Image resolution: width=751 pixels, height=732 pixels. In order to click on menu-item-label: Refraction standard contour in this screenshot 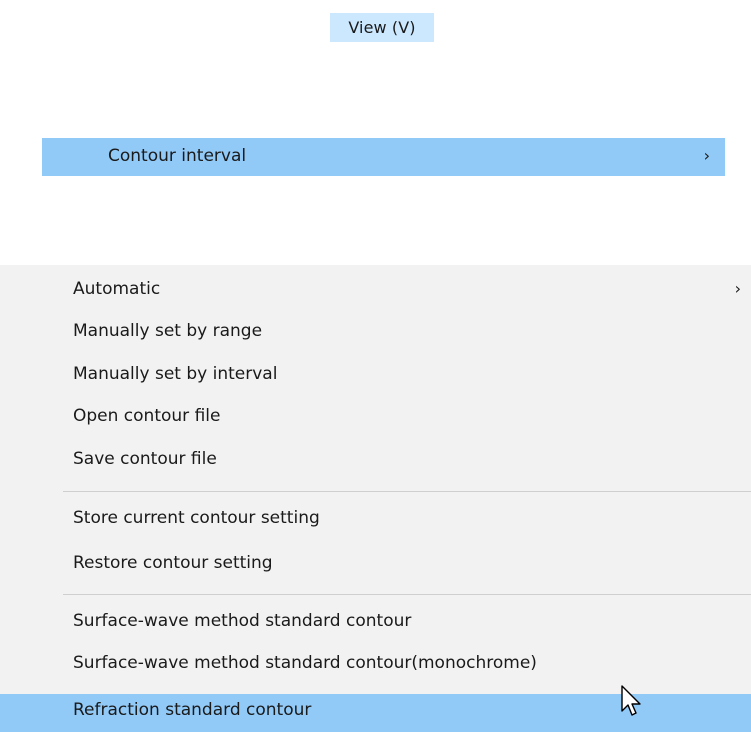, I will do `click(192, 710)`.